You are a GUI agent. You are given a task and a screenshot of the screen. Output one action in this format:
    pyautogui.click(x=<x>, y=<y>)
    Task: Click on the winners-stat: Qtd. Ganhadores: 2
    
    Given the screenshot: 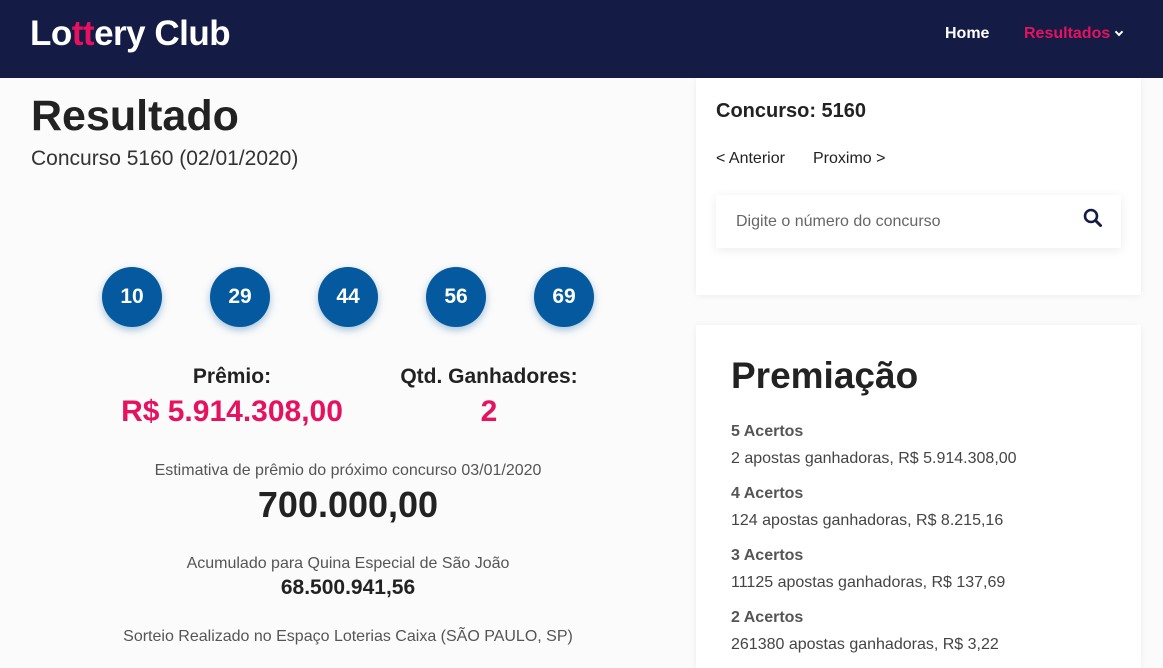 What is the action you would take?
    pyautogui.click(x=489, y=397)
    